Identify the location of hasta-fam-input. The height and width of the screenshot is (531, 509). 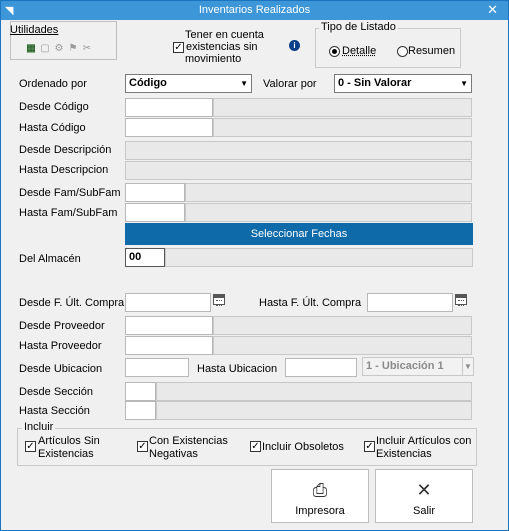
(155, 212).